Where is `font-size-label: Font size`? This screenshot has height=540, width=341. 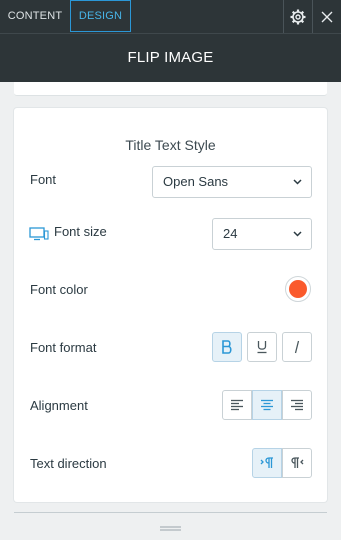
font-size-label: Font size is located at coordinates (80, 231).